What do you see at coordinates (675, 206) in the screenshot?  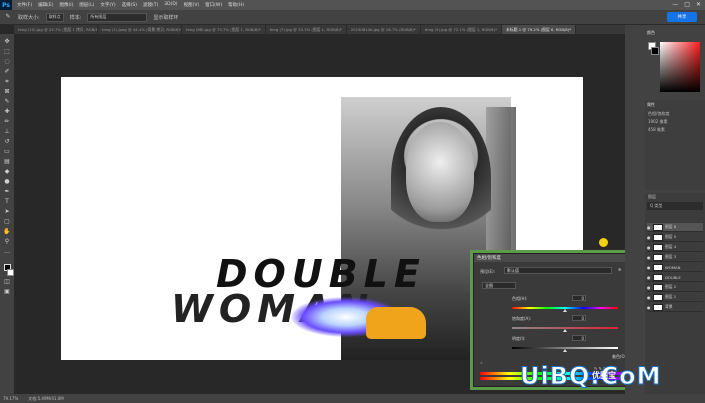 I see `layer-filter-input: Q 类型` at bounding box center [675, 206].